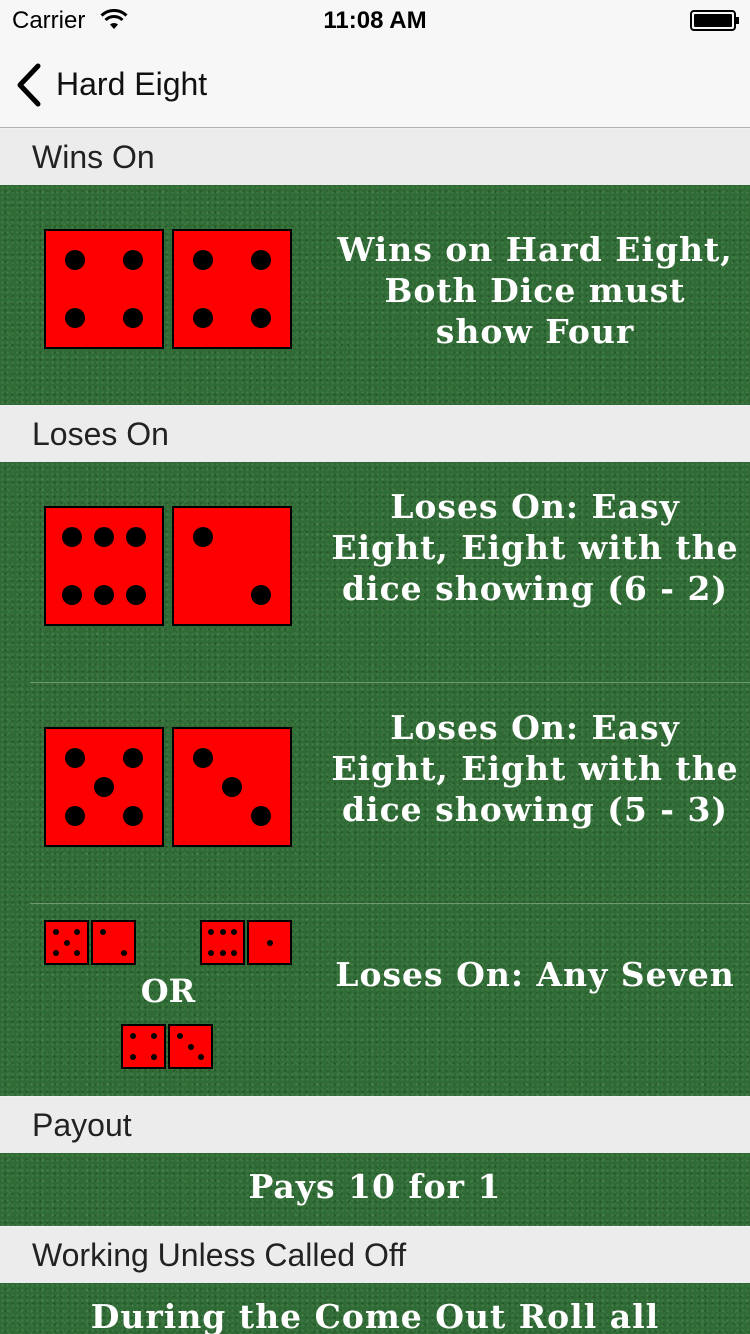  I want to click on navigation-bar: Hard Eight, so click(375, 84).